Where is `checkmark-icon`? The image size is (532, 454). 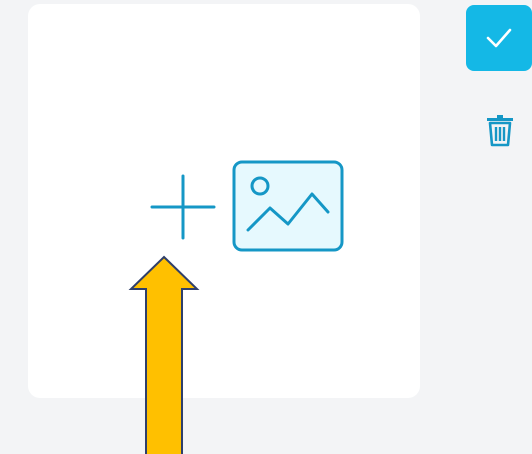
checkmark-icon is located at coordinates (499, 38).